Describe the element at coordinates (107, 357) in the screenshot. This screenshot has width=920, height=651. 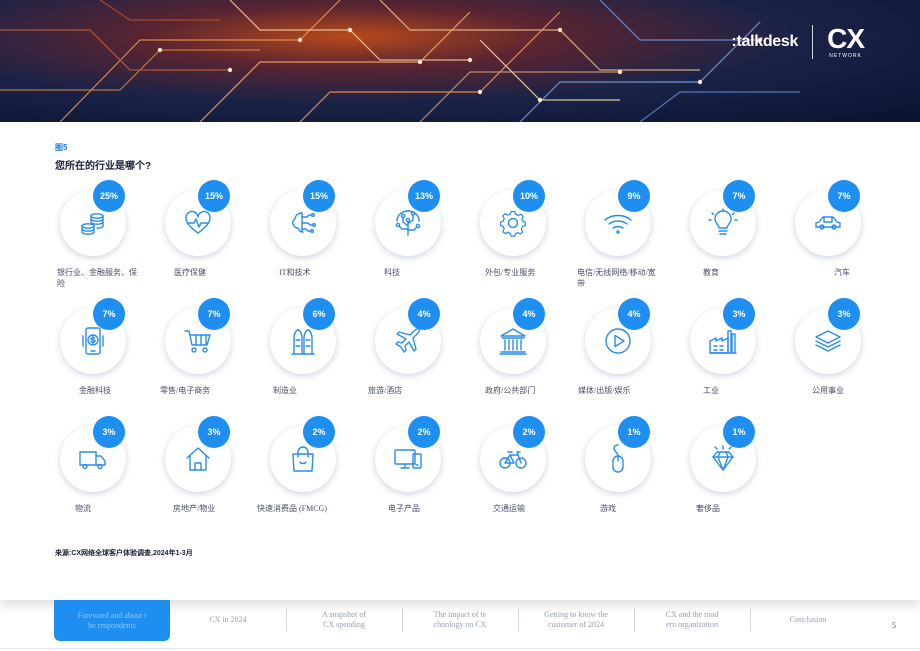
I see `industry-item: 7% 金融科技` at that location.